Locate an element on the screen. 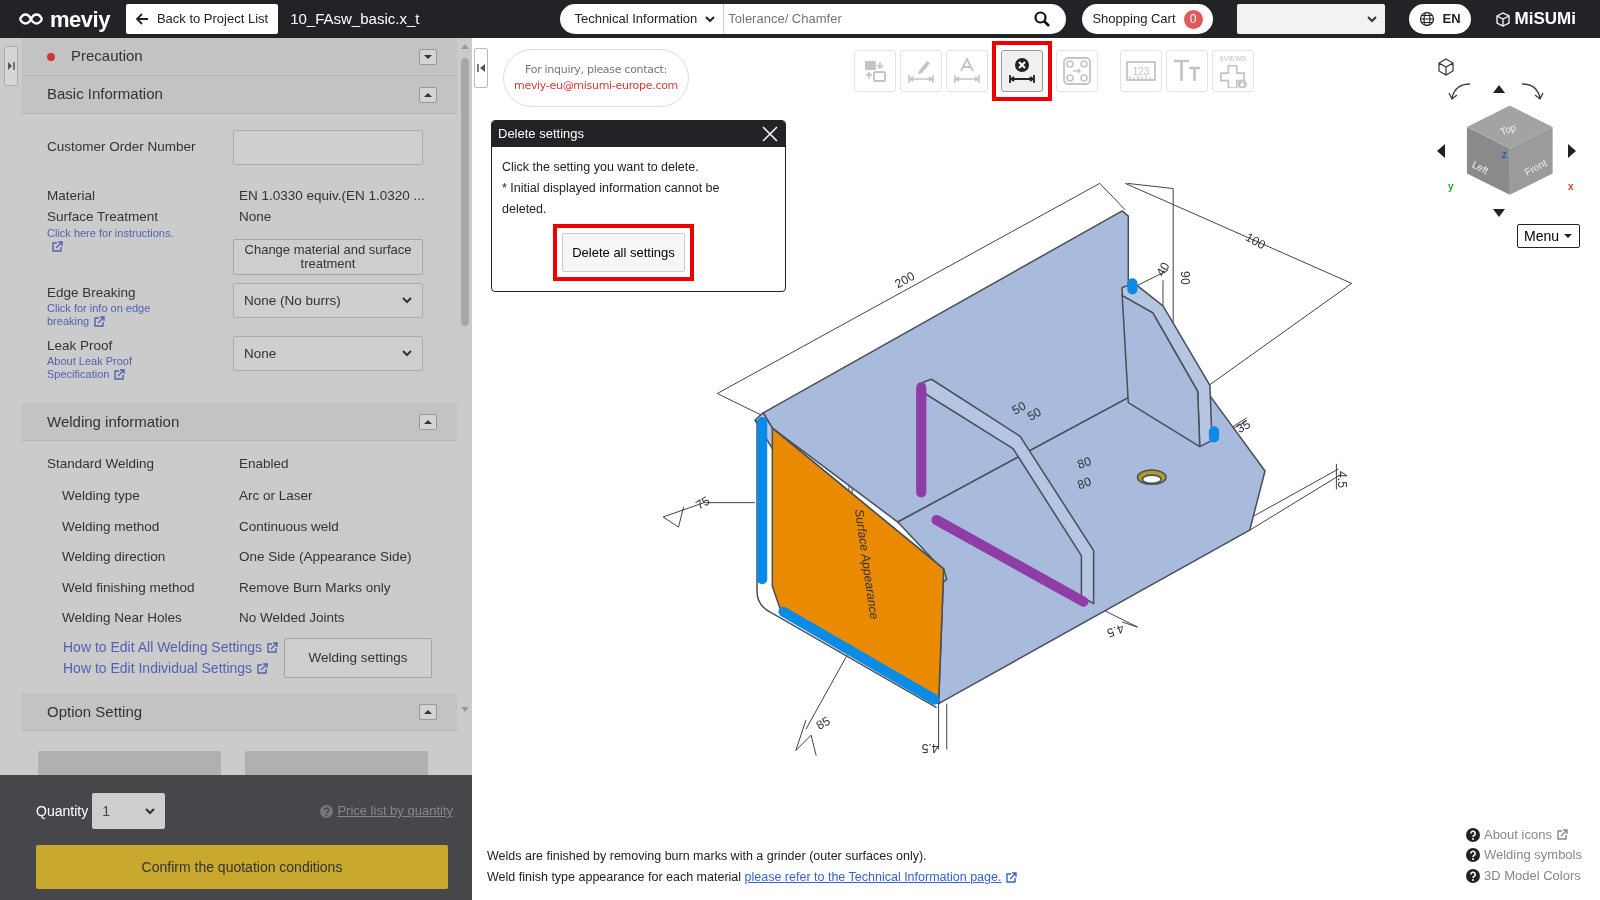  dropdown is located at coordinates (1310, 19).